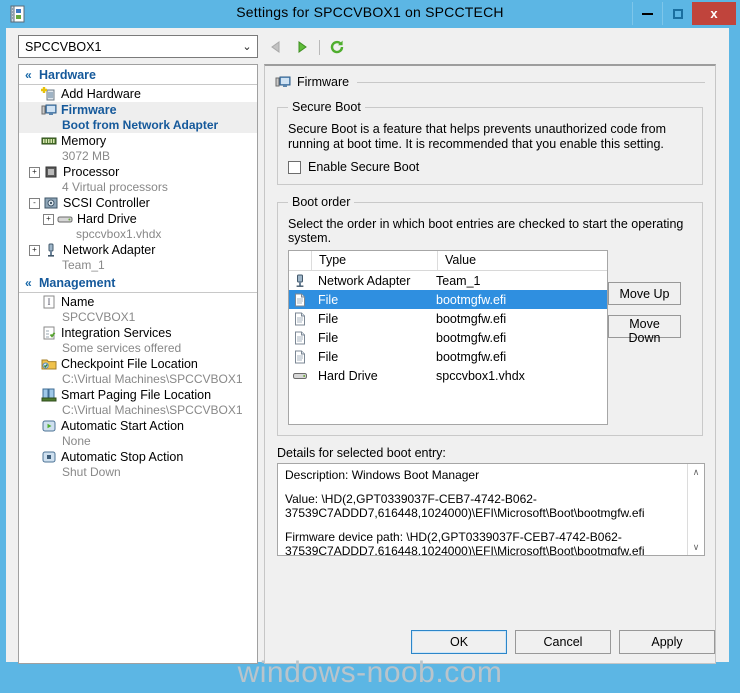  Describe the element at coordinates (49, 333) in the screenshot. I see `integration-services-icon` at that location.